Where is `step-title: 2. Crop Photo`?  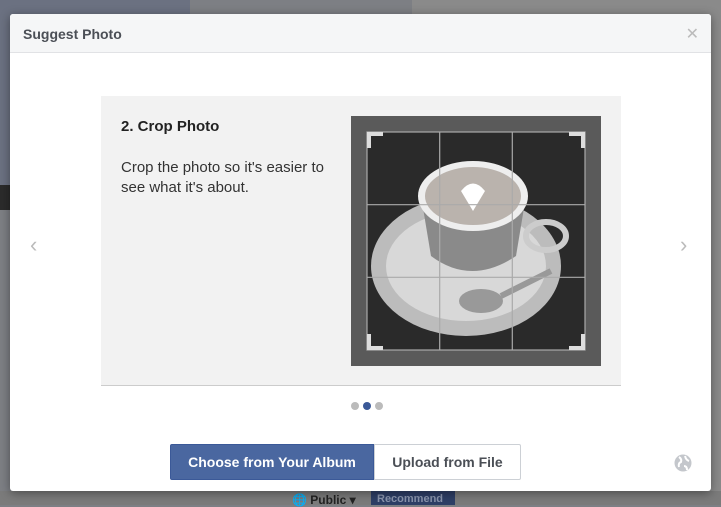
step-title: 2. Crop Photo is located at coordinates (170, 126).